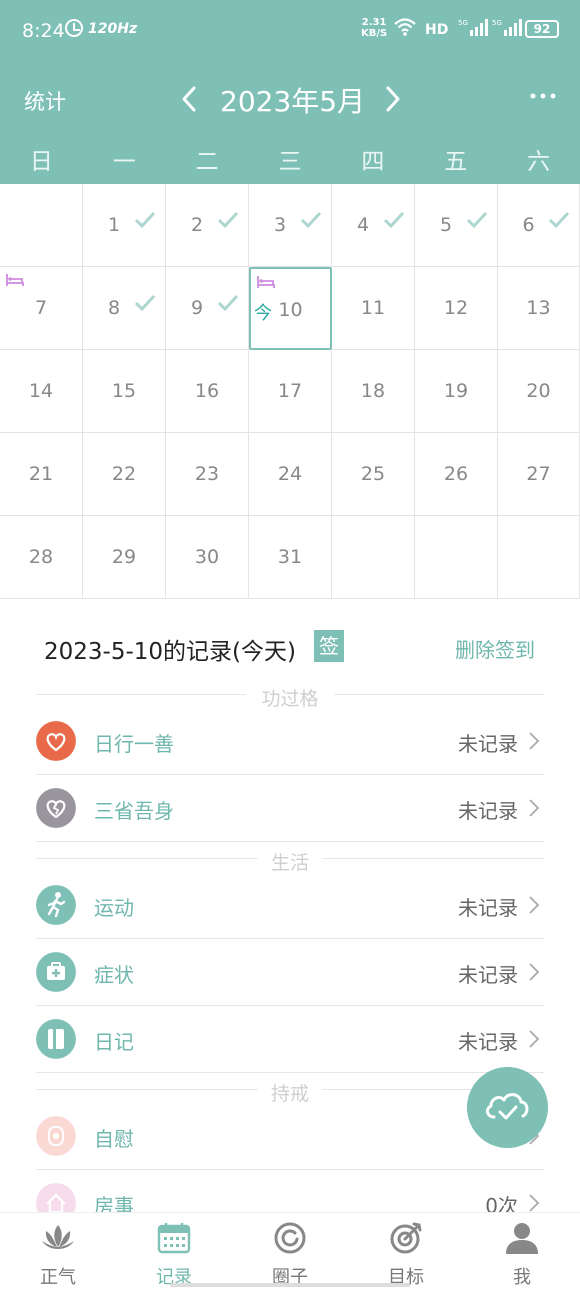 The height and width of the screenshot is (1289, 580). What do you see at coordinates (456, 391) in the screenshot?
I see `calendar-day: 19` at bounding box center [456, 391].